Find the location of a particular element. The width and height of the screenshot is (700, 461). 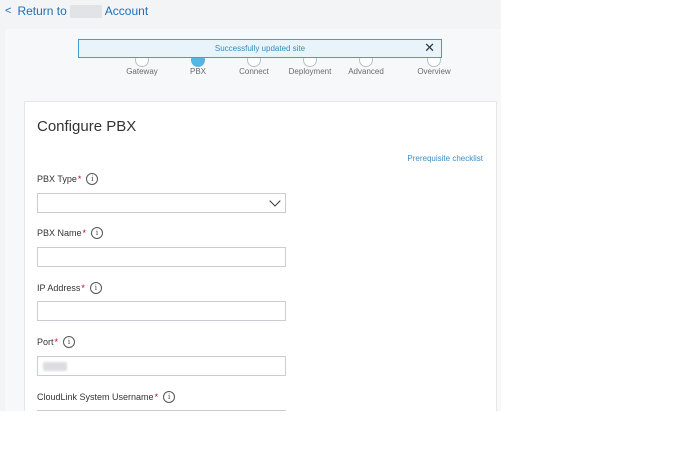

top-bar: < Return to Account is located at coordinates (250, 13).